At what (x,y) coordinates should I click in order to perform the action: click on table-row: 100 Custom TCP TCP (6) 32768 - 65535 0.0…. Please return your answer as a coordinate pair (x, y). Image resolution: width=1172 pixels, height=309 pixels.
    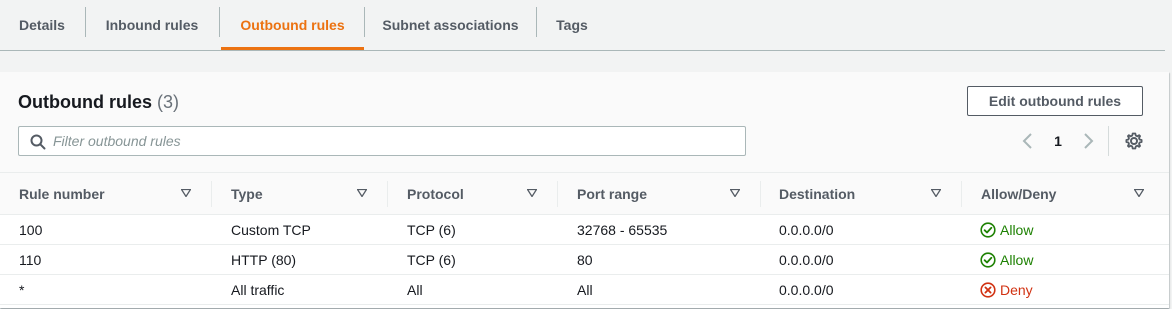
    Looking at the image, I should click on (584, 230).